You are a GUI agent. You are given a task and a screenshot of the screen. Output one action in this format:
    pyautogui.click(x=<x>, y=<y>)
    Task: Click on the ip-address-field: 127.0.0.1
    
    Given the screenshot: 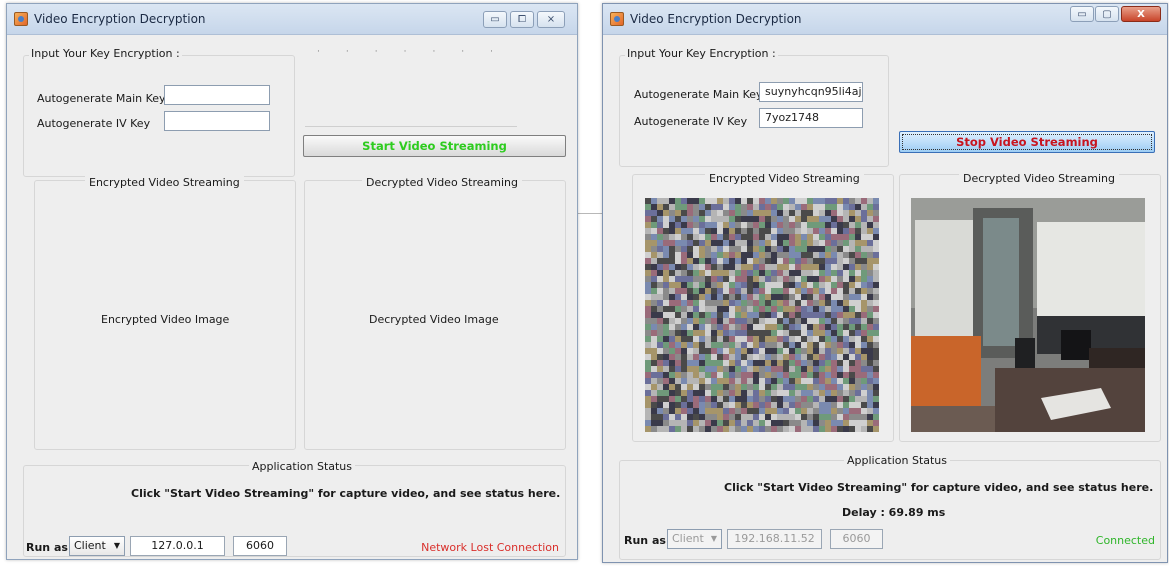 What is the action you would take?
    pyautogui.click(x=177, y=546)
    